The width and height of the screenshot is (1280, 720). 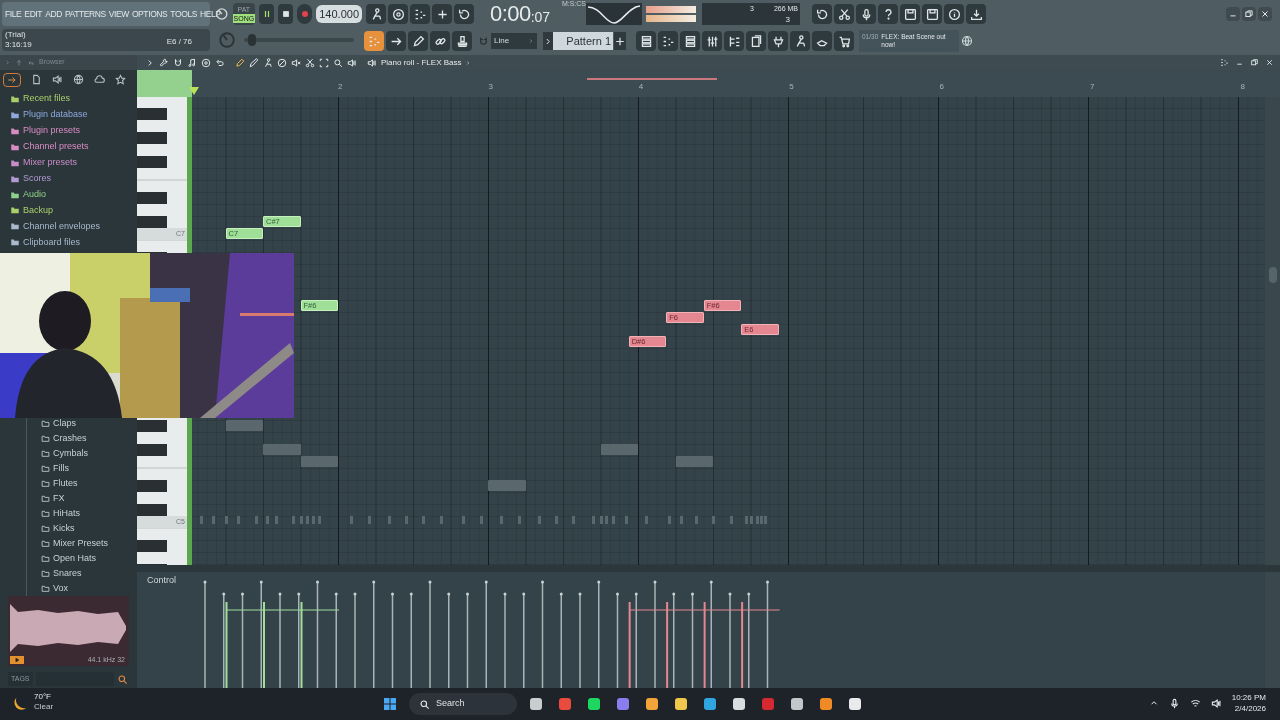 I want to click on next-button, so click(x=396, y=41).